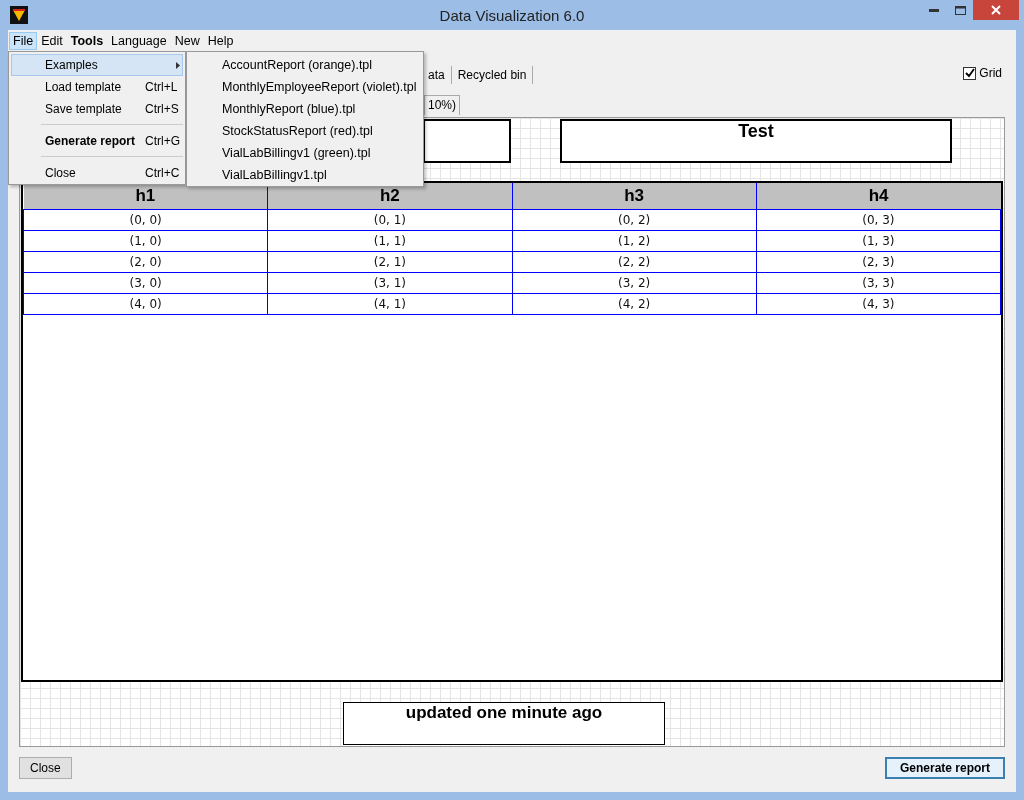 This screenshot has height=800, width=1024. Describe the element at coordinates (23, 41) in the screenshot. I see `menu-item: File` at that location.